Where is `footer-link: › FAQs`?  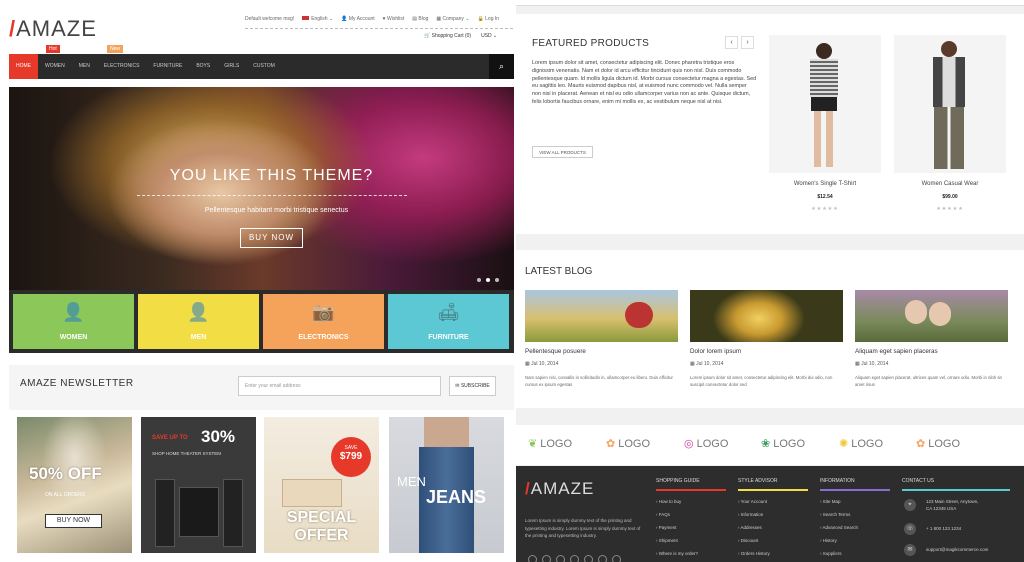 footer-link: › FAQs is located at coordinates (663, 514).